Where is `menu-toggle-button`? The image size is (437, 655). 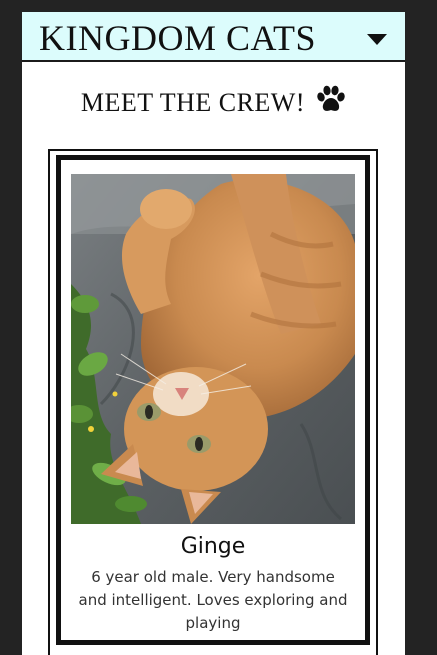
menu-toggle-button is located at coordinates (377, 38).